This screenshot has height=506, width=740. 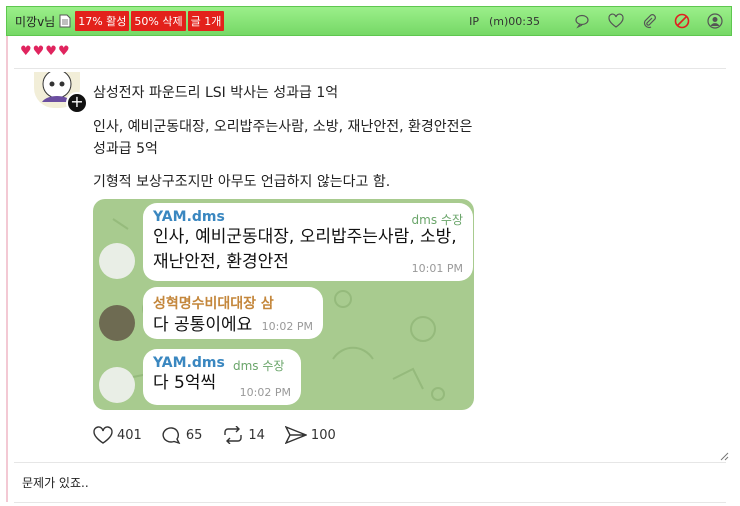 What do you see at coordinates (616, 21) in the screenshot?
I see `heart-icon` at bounding box center [616, 21].